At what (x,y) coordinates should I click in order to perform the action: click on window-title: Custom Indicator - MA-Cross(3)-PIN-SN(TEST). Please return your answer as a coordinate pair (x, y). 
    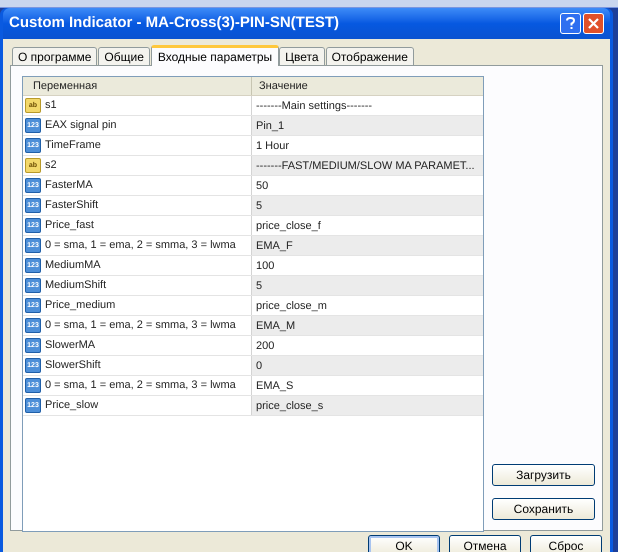
    Looking at the image, I should click on (174, 23).